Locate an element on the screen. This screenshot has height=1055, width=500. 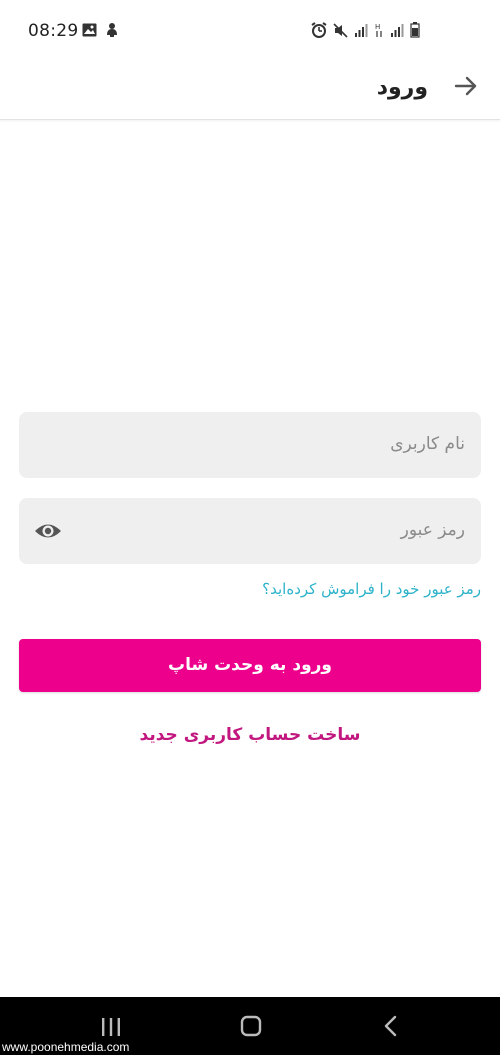
status-bar: 08:29 H is located at coordinates (250, 31).